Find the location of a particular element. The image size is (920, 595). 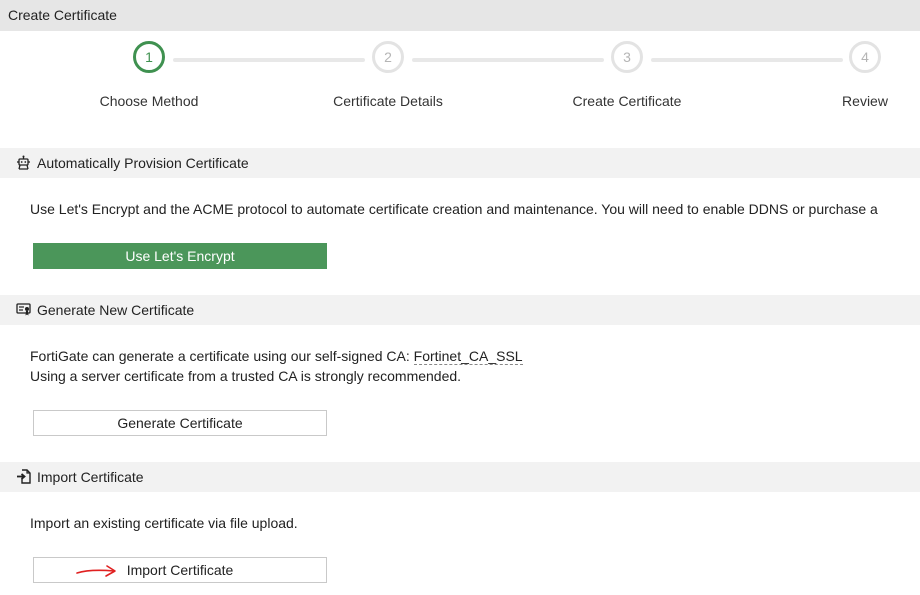

section-title: Import Certificate is located at coordinates (90, 477).